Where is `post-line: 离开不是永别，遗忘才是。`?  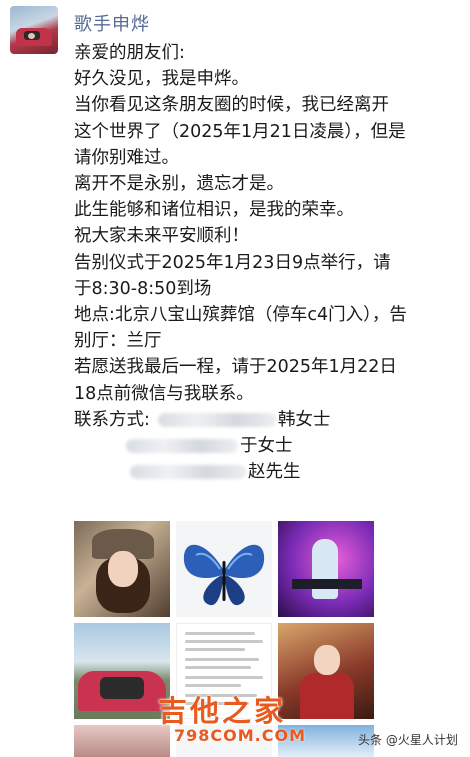
post-line: 离开不是永别，遗忘才是。 is located at coordinates (179, 184).